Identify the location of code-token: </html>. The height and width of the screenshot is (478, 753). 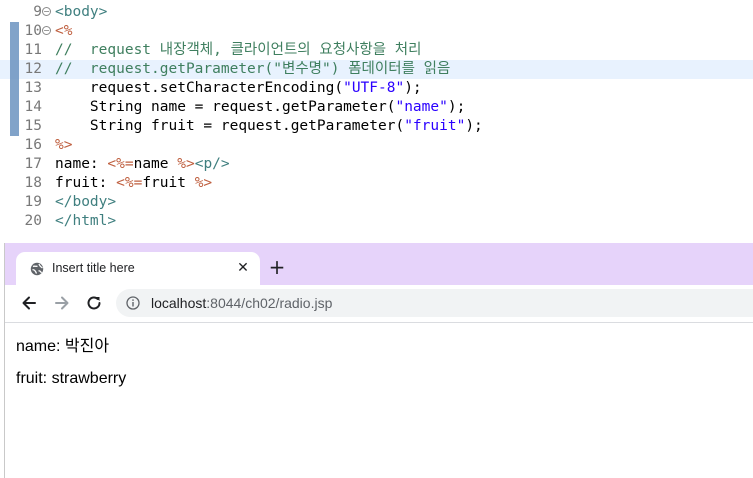
(86, 221).